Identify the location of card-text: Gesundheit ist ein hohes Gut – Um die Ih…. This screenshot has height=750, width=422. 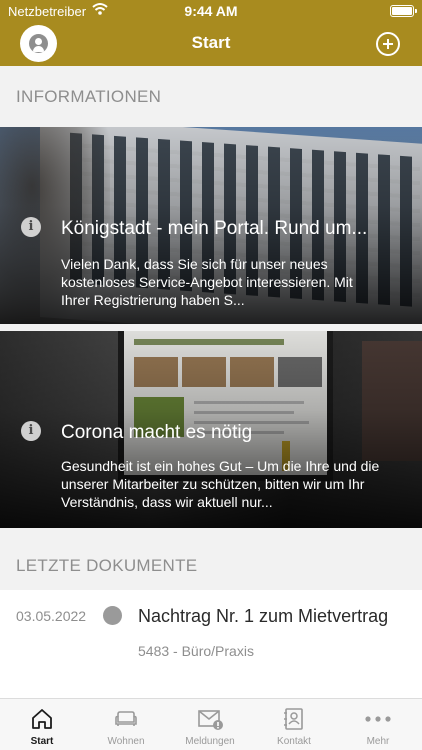
(220, 484).